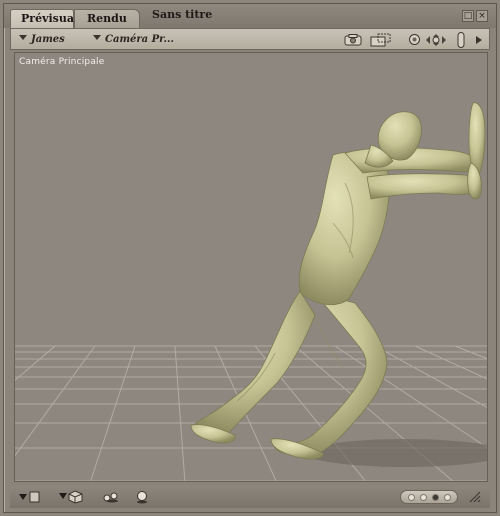 This screenshot has height=516, width=500. I want to click on bottom-toolbar, so click(250, 497).